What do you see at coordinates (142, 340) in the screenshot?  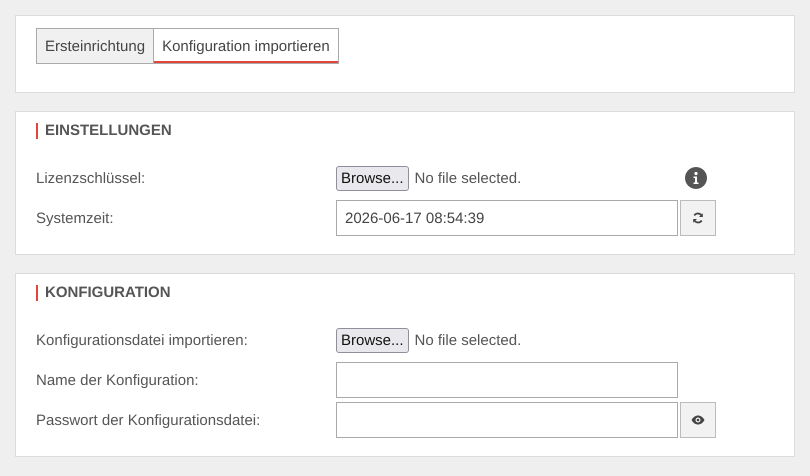 I see `field-label: Konfigurationsdatei importieren:` at bounding box center [142, 340].